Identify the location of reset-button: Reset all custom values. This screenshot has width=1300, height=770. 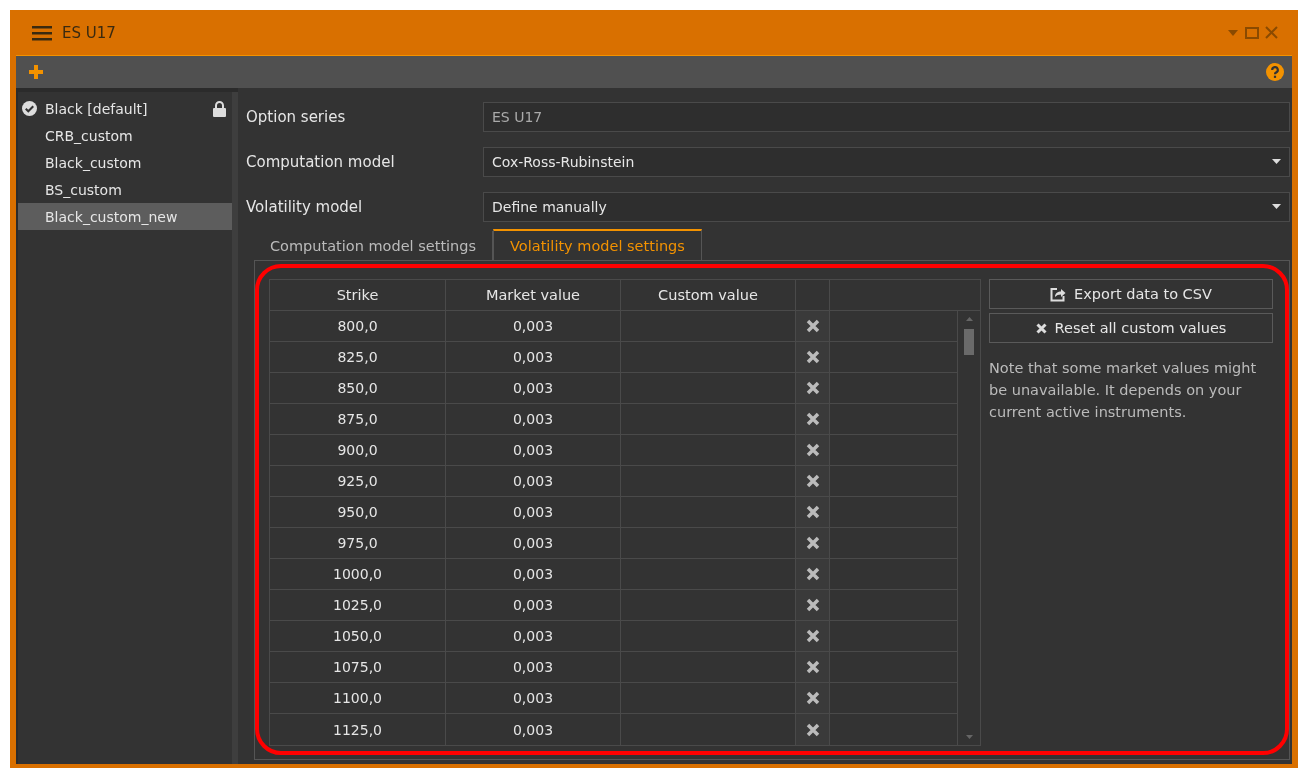
(1131, 328).